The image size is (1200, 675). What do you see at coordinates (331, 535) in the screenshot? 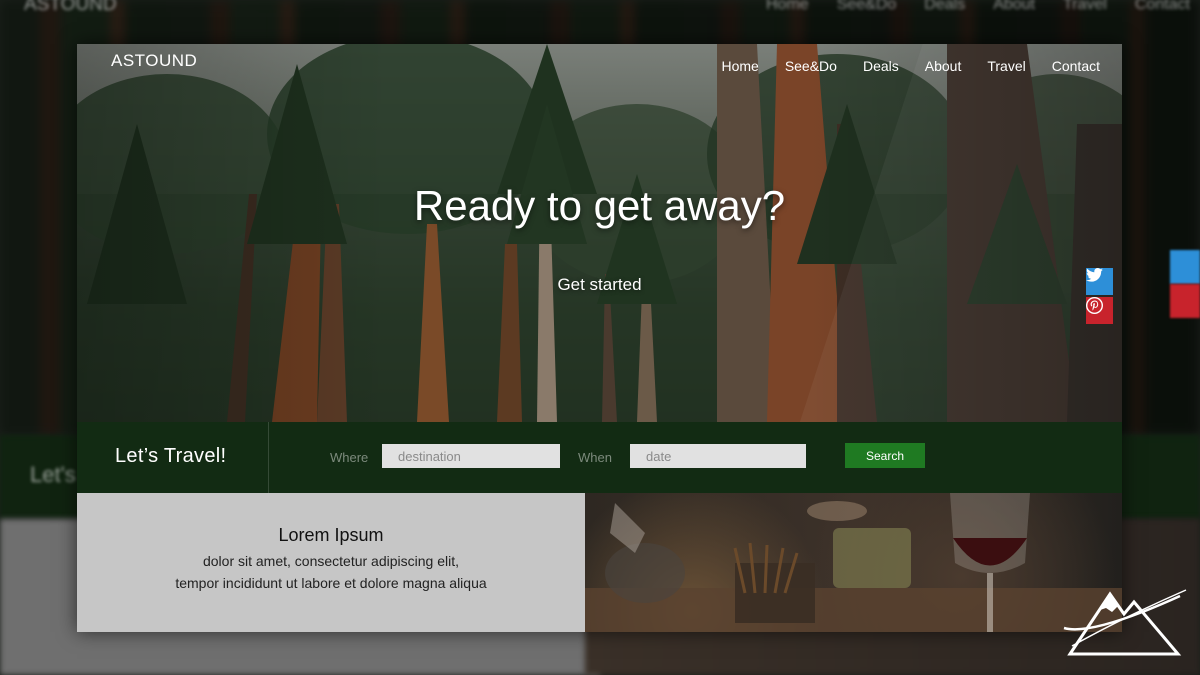
I see `feature-title: Lorem Ipsum` at bounding box center [331, 535].